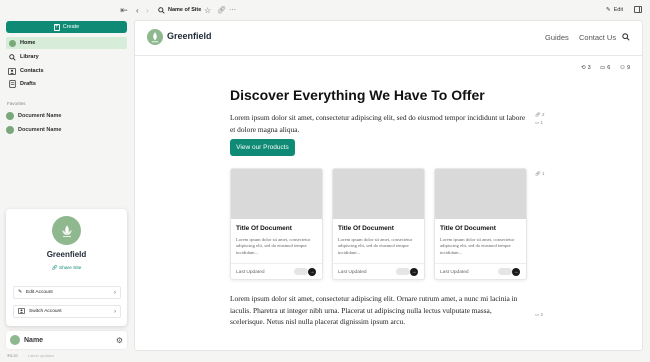 The image size is (650, 362). Describe the element at coordinates (357, 95) in the screenshot. I see `page-heading: Discover Everything We Have To Offer` at that location.